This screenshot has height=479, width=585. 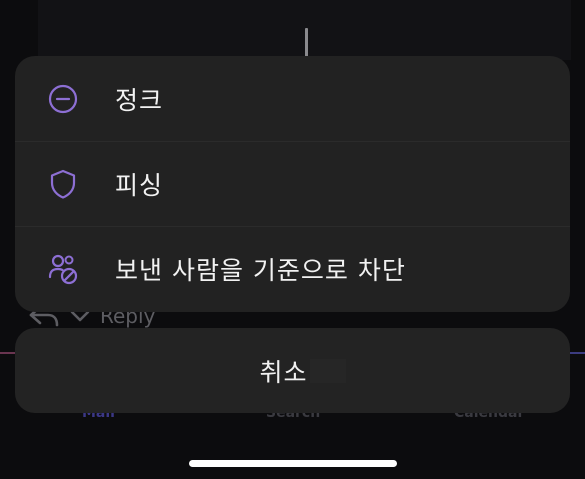 What do you see at coordinates (577, 353) in the screenshot?
I see `background-divider-right` at bounding box center [577, 353].